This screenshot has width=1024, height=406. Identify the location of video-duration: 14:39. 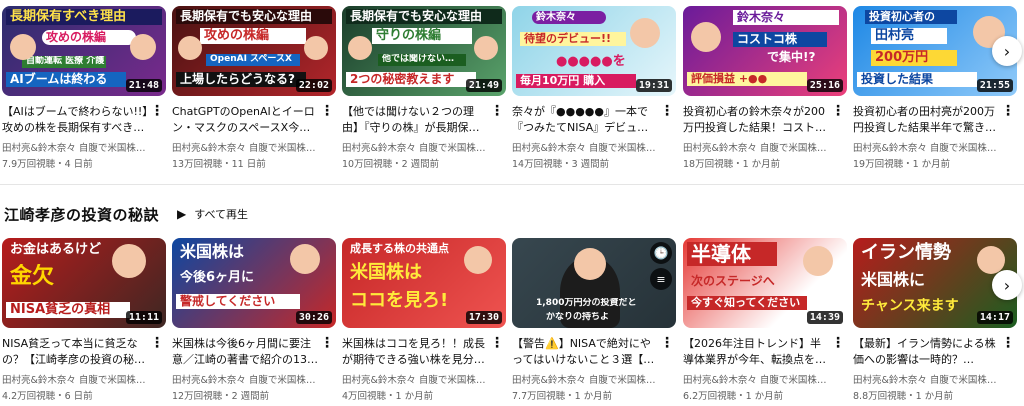
(824, 317).